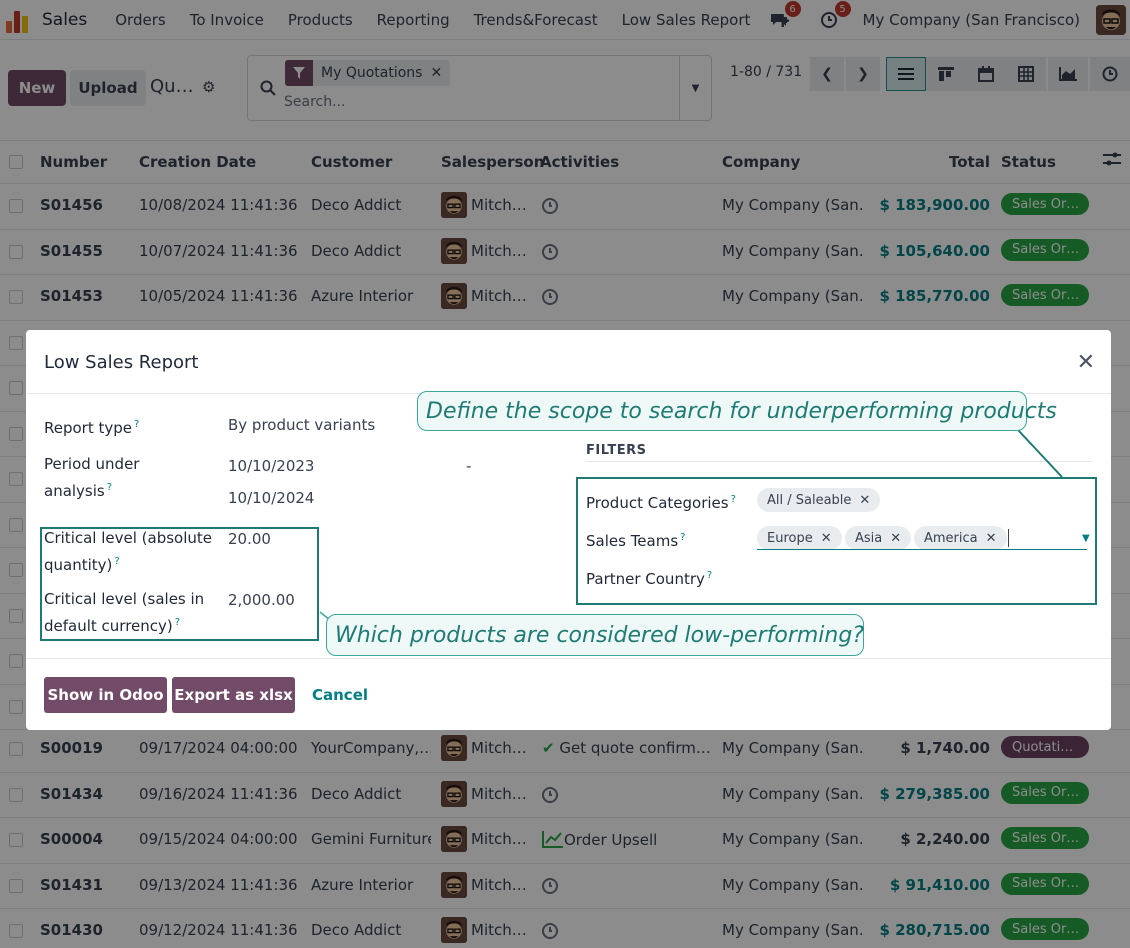 This screenshot has width=1130, height=948. What do you see at coordinates (691, 527) in the screenshot?
I see `callout-pointers` at bounding box center [691, 527].